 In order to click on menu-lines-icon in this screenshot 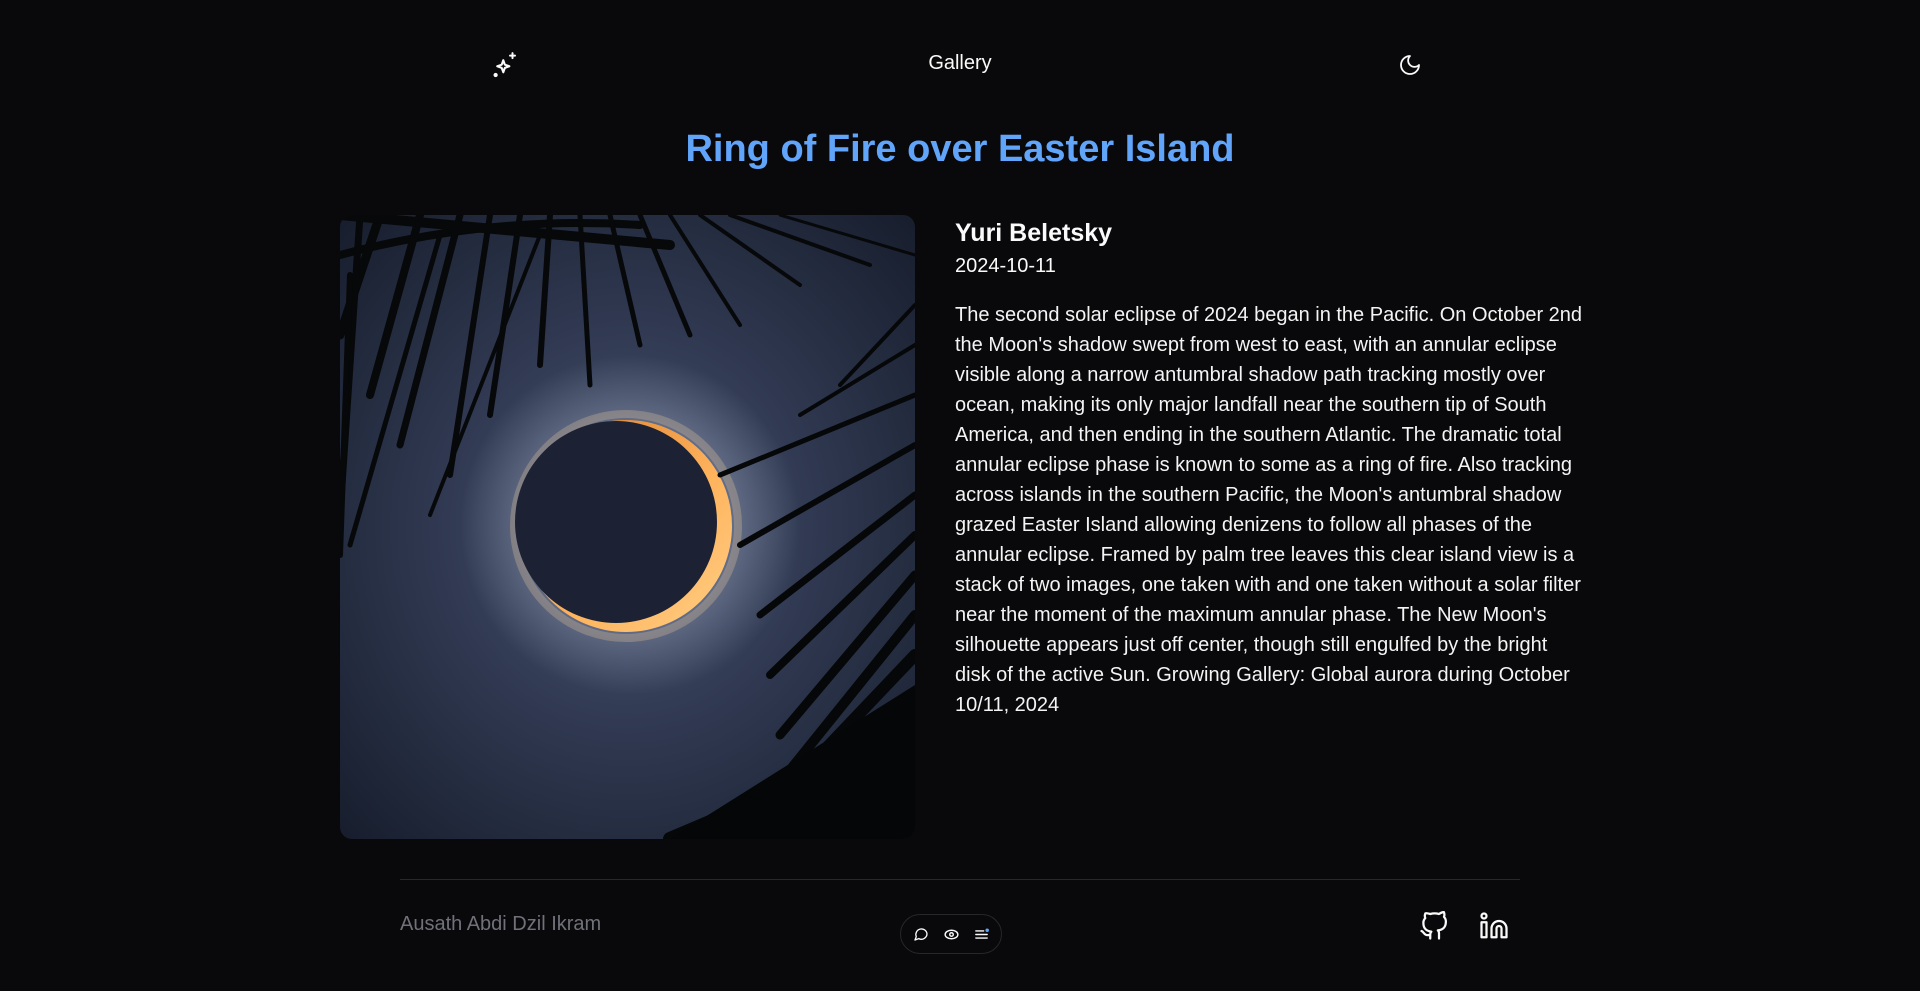, I will do `click(981, 934)`.